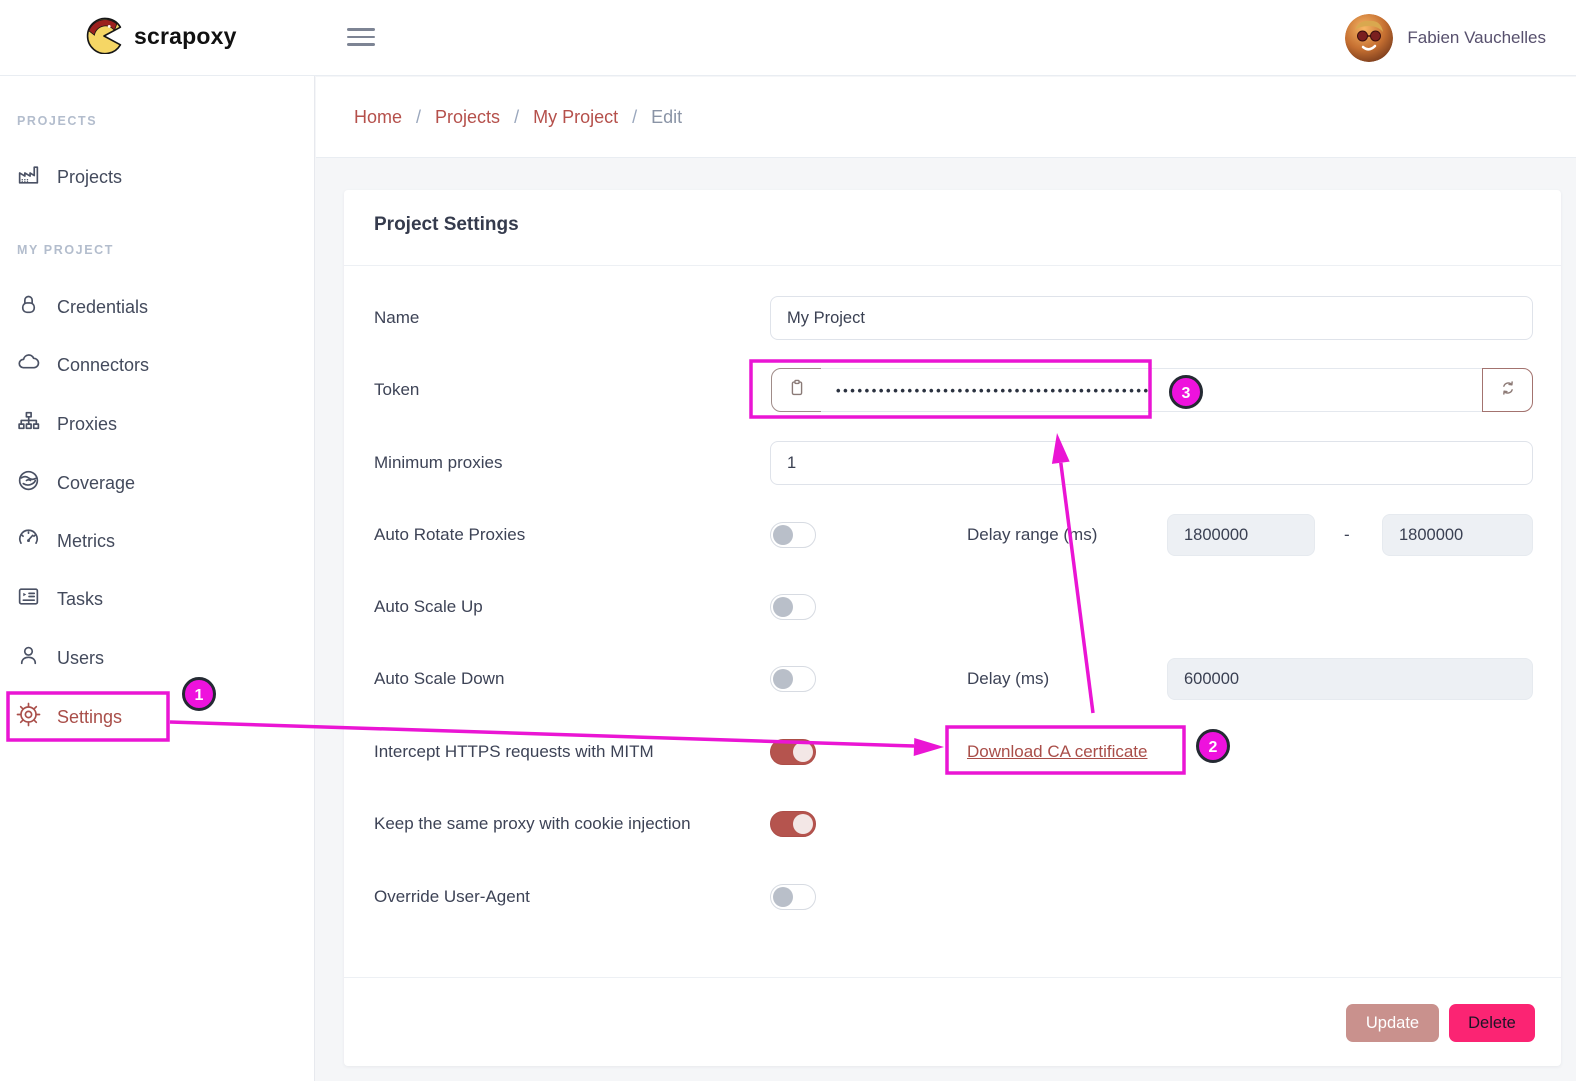 Image resolution: width=1576 pixels, height=1081 pixels. I want to click on refresh-icon, so click(1508, 390).